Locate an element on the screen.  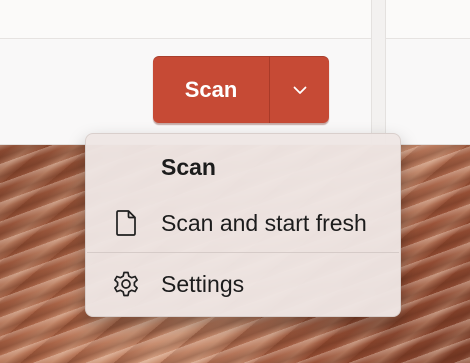
menu-item-scan-and-start-fresh: Scan and start fresh is located at coordinates (243, 223).